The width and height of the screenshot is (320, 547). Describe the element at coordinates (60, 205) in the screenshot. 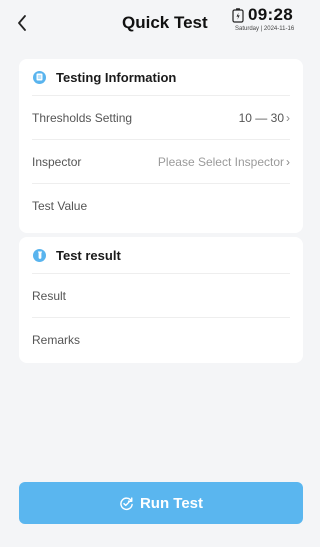

I see `test-value-label: Test Value` at that location.